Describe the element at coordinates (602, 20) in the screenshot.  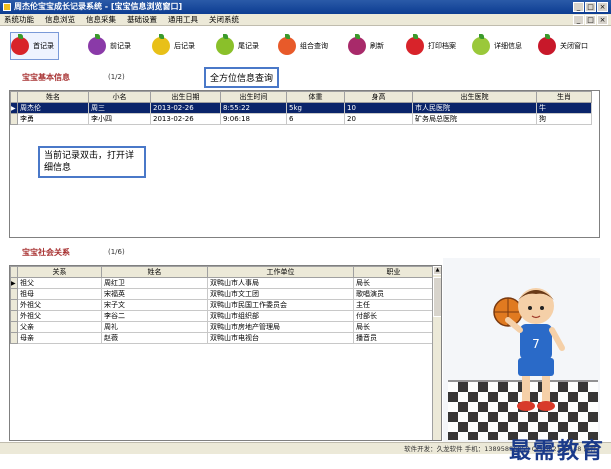
I see `mdi-close-button: ×` at that location.